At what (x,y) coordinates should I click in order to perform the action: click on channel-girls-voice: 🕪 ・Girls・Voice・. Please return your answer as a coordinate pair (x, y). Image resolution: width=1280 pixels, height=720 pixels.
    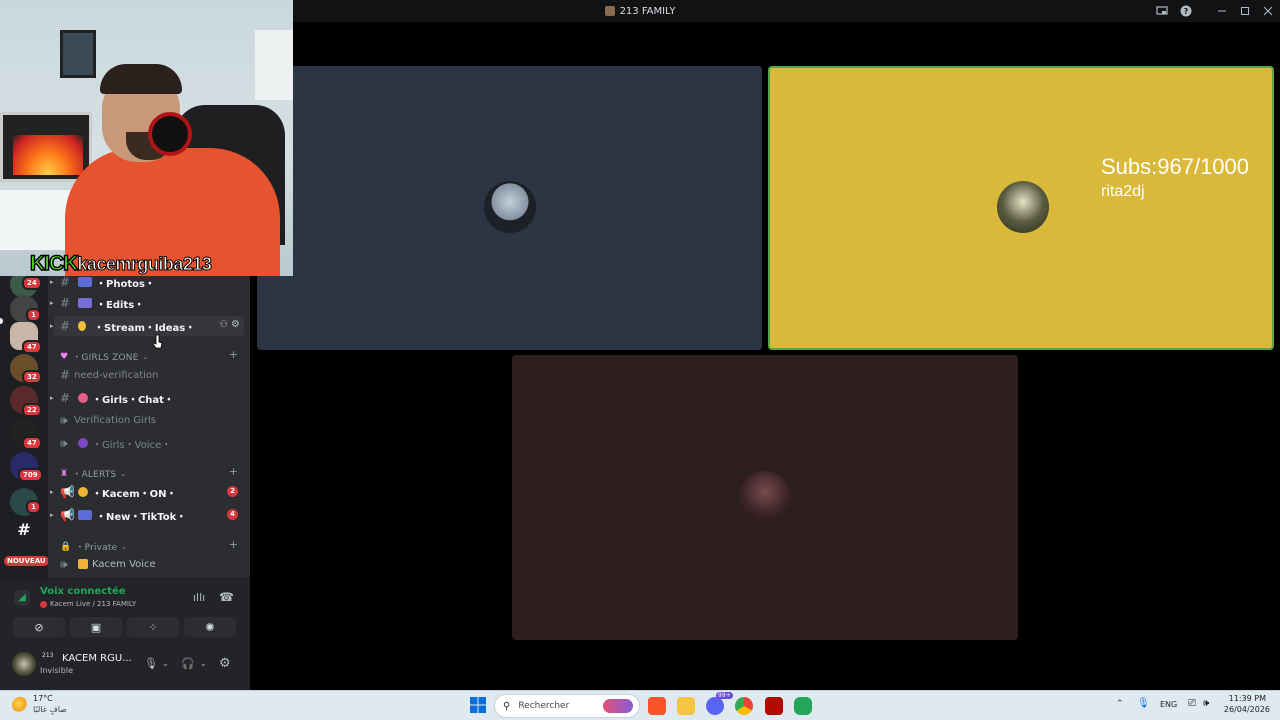
    Looking at the image, I should click on (149, 443).